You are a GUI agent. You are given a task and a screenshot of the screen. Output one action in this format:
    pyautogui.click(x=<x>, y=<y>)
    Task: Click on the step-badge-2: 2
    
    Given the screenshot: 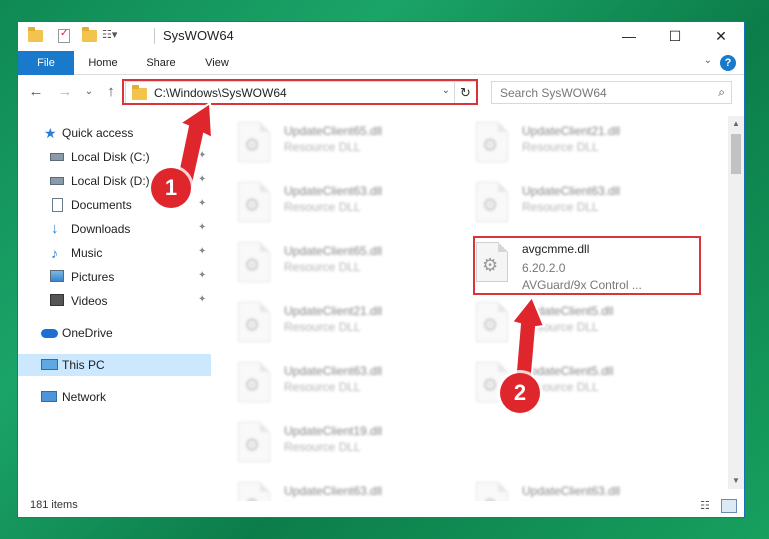 What is the action you would take?
    pyautogui.click(x=520, y=393)
    